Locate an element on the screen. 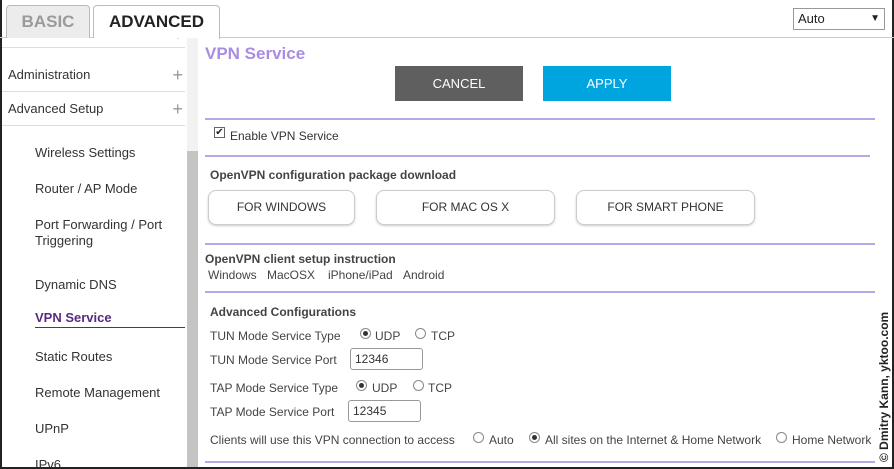 This screenshot has height=469, width=894. access-all-sites-label: All sites on the Internet & Home Network is located at coordinates (653, 440).